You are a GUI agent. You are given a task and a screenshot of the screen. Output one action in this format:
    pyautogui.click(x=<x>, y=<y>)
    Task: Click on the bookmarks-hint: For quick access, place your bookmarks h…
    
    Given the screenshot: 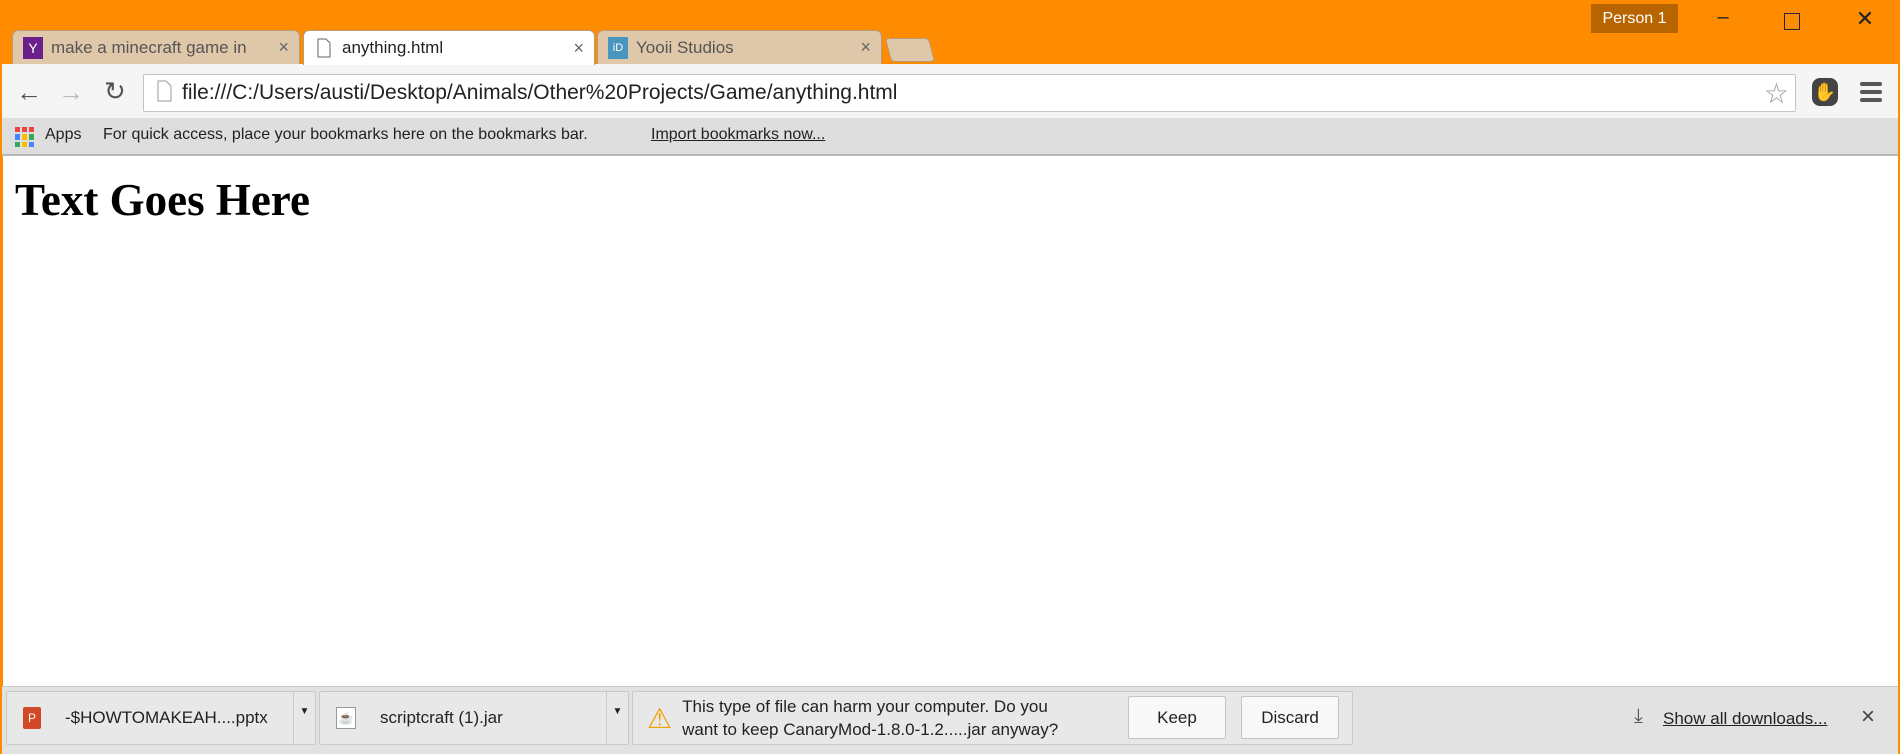 What is the action you would take?
    pyautogui.click(x=345, y=134)
    